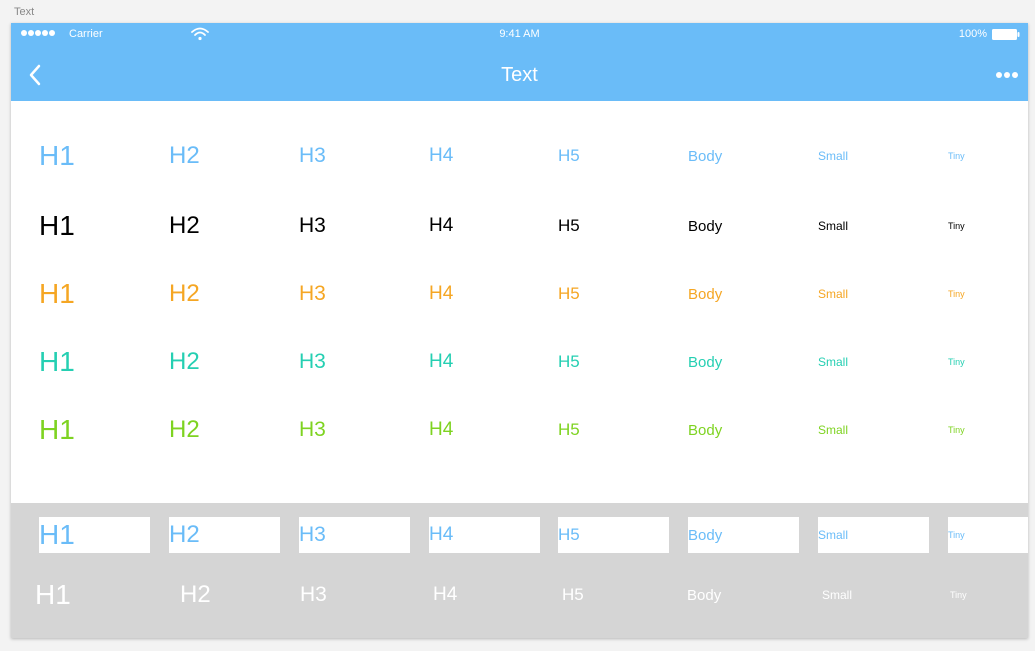  I want to click on battery-percentage: 100%, so click(972, 34).